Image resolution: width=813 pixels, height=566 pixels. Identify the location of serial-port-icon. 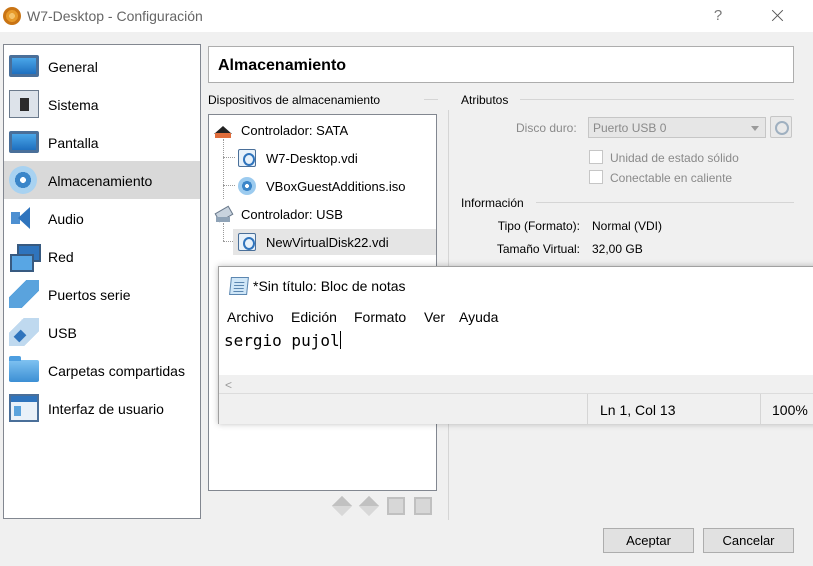
(24, 294).